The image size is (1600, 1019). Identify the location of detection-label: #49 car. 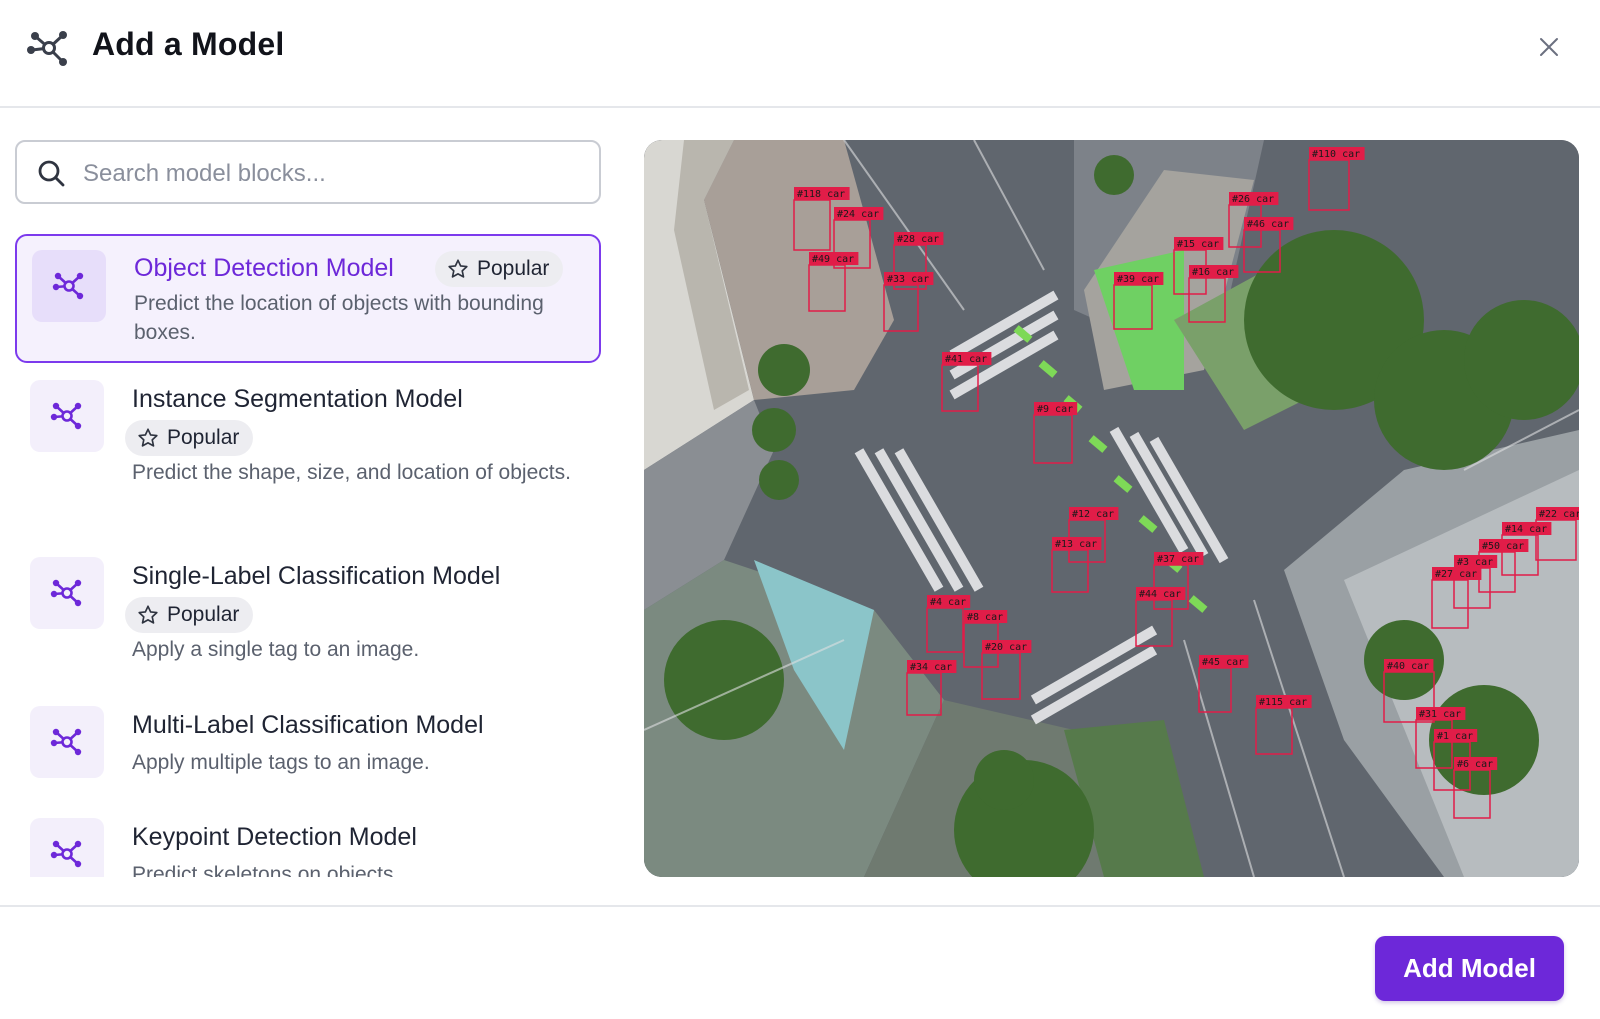
(833, 259).